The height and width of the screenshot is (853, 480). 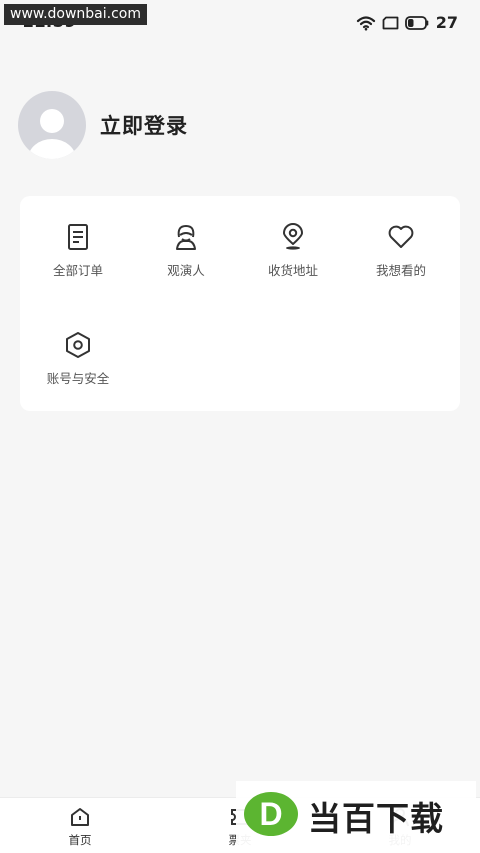 I want to click on tab-label: 首页, so click(x=80, y=840).